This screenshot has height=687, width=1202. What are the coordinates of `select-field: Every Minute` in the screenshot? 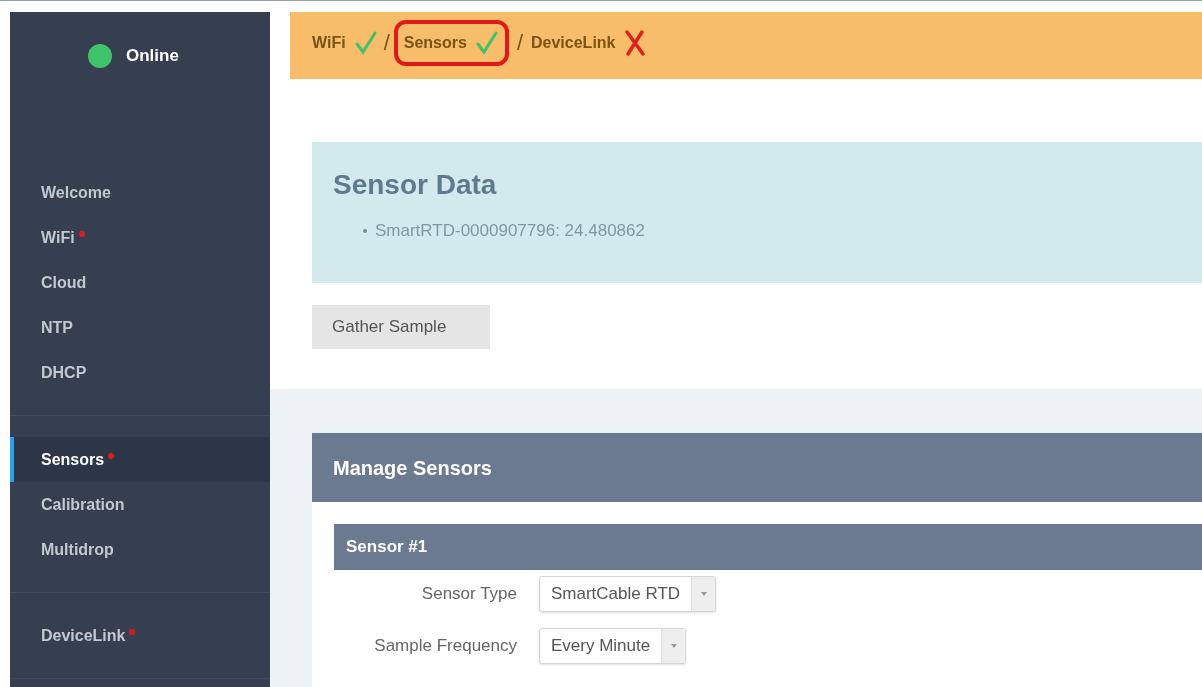 It's located at (613, 646).